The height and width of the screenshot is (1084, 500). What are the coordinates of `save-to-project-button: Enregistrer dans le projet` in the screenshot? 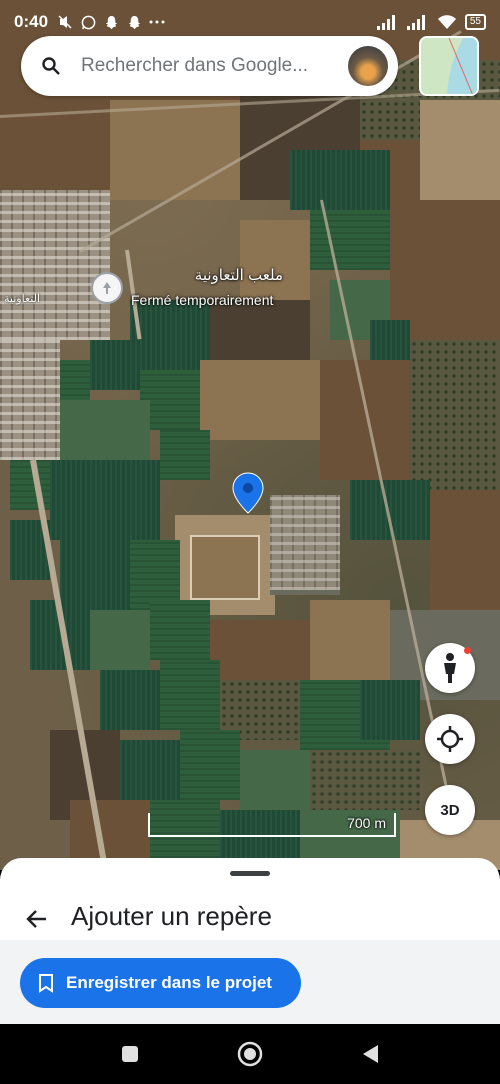 It's located at (160, 983).